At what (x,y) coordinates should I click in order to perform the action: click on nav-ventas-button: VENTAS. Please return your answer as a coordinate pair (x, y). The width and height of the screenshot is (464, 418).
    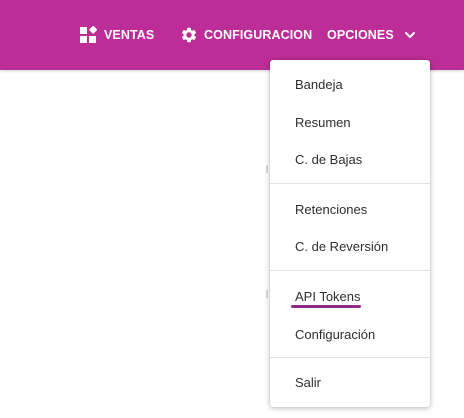
    Looking at the image, I should click on (116, 35).